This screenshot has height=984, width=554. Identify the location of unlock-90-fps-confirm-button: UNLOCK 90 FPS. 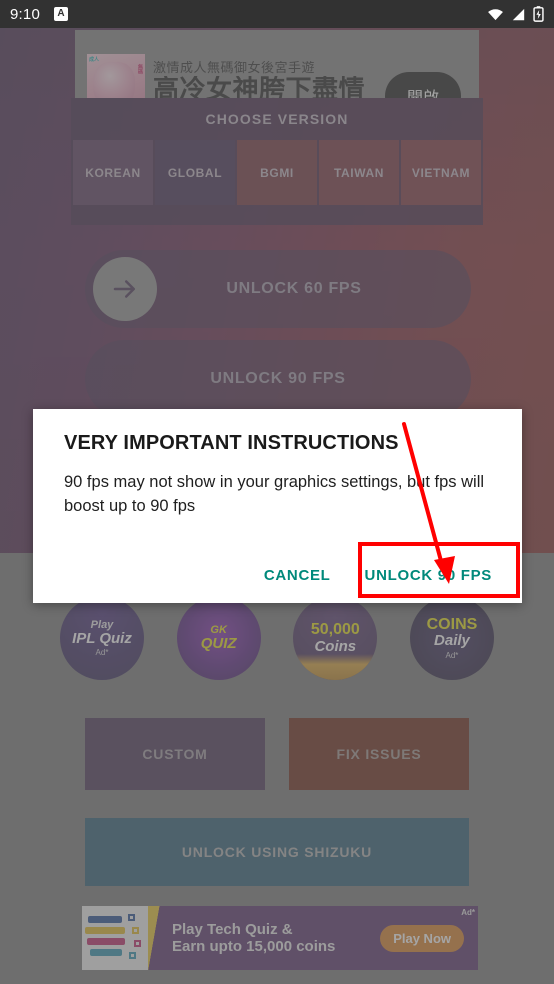
(428, 575).